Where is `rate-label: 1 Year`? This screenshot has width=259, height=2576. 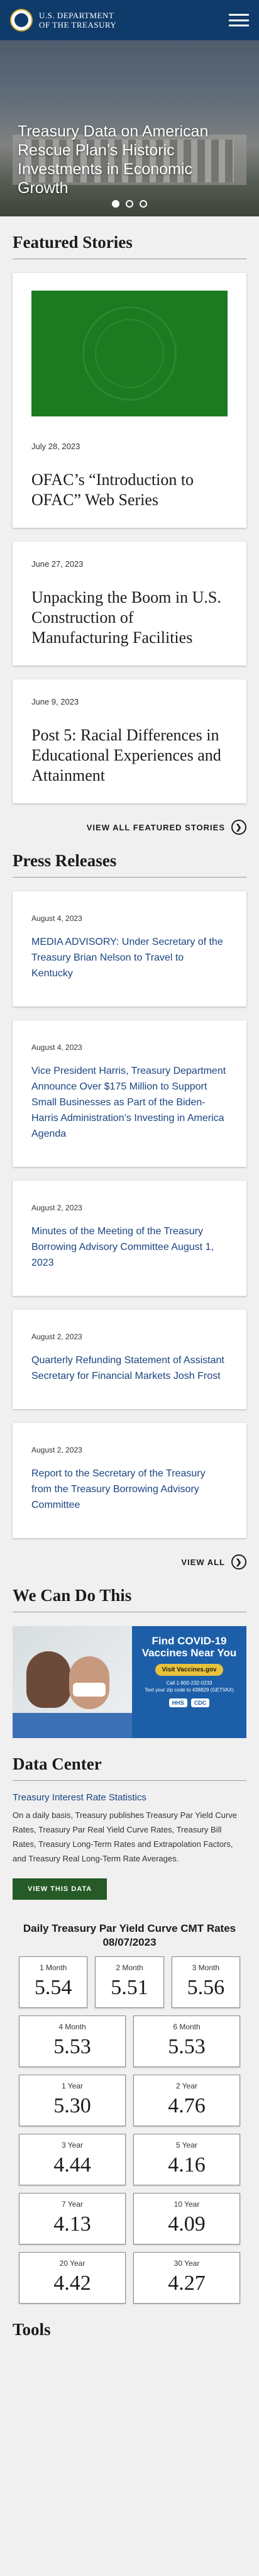
rate-label: 1 Year is located at coordinates (72, 2086).